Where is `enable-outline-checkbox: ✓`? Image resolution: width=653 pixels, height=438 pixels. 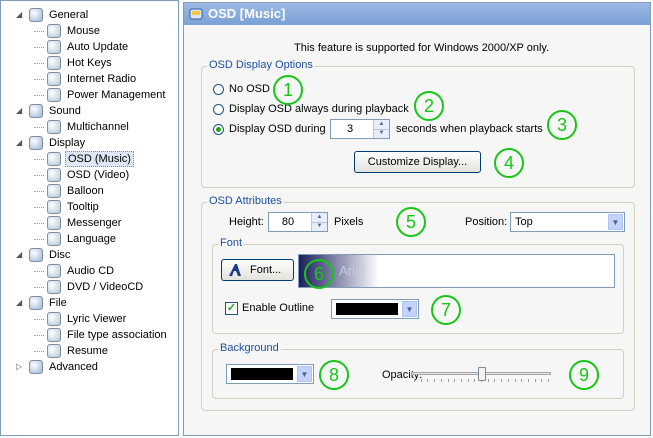
enable-outline-checkbox: ✓ is located at coordinates (231, 308).